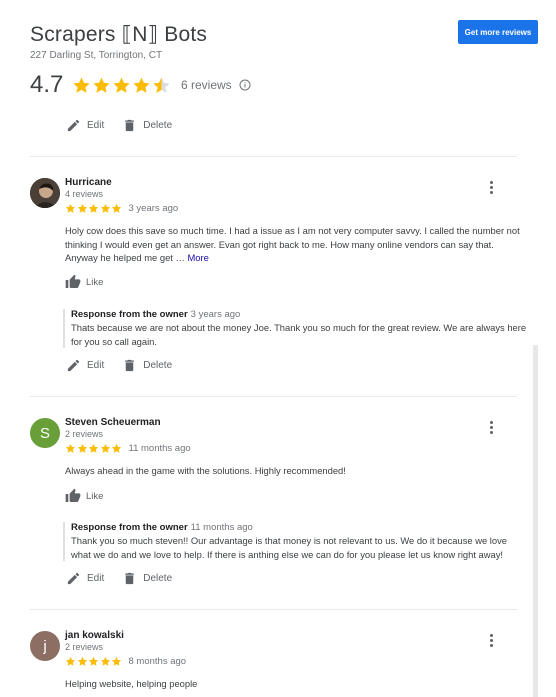 This screenshot has height=697, width=556. I want to click on business-address: 227 Darling St, Torrington, CT, so click(96, 55).